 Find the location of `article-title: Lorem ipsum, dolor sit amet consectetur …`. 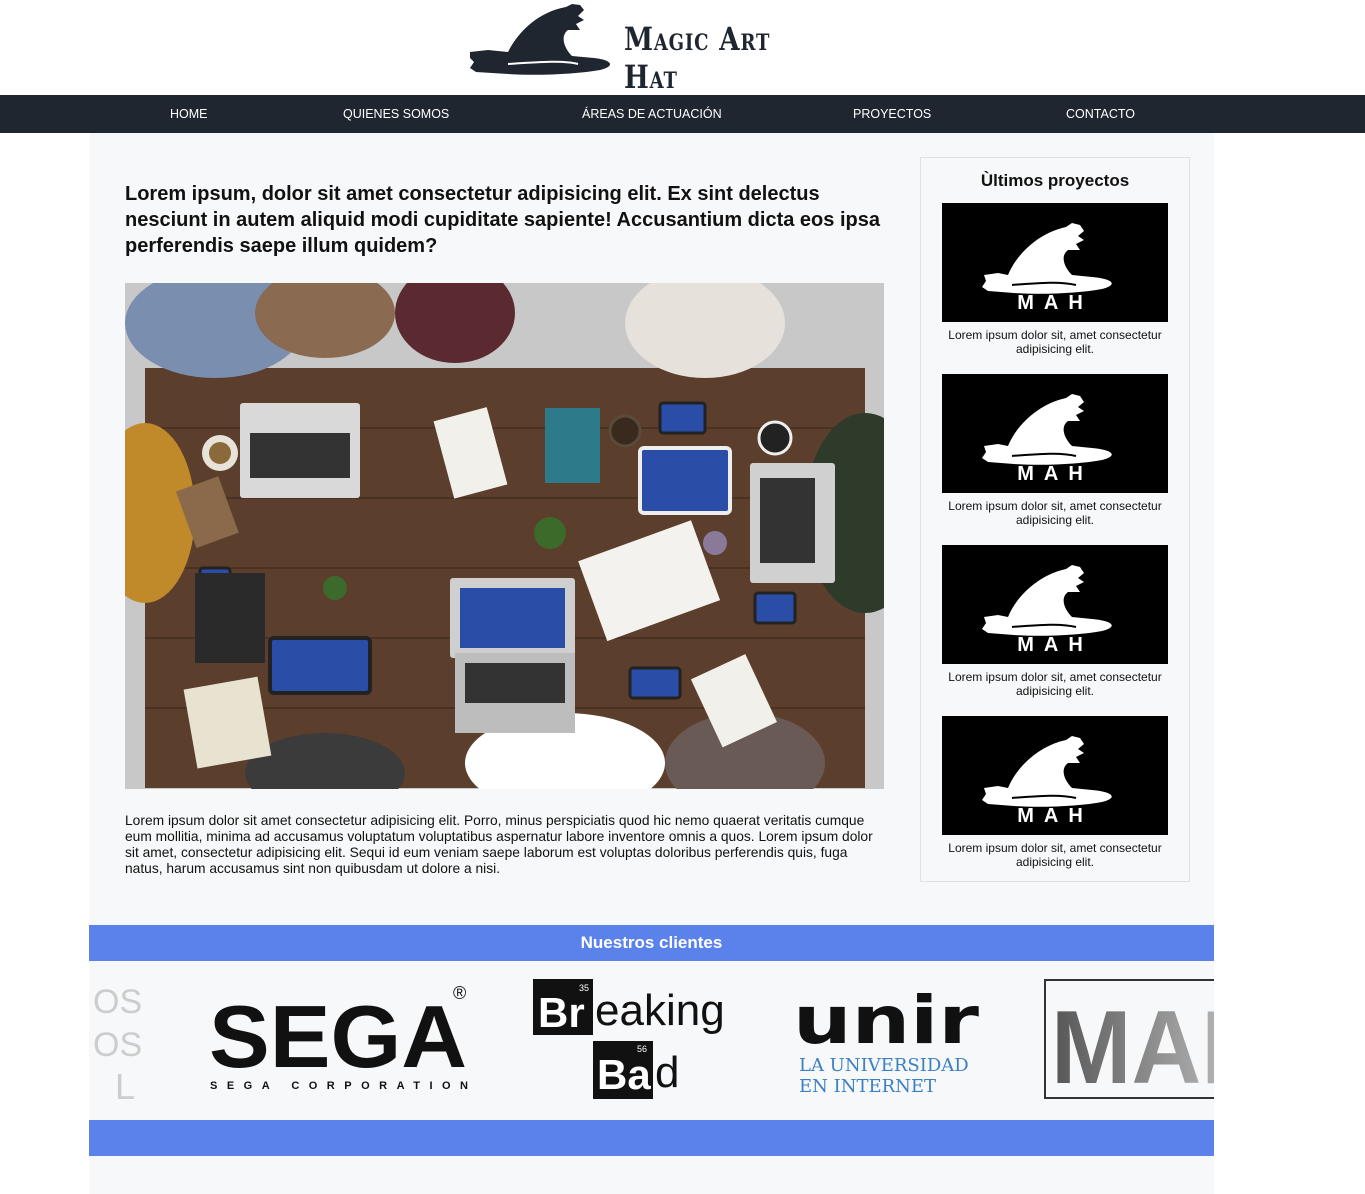

article-title: Lorem ipsum, dolor sit amet consectetur … is located at coordinates (502, 220).